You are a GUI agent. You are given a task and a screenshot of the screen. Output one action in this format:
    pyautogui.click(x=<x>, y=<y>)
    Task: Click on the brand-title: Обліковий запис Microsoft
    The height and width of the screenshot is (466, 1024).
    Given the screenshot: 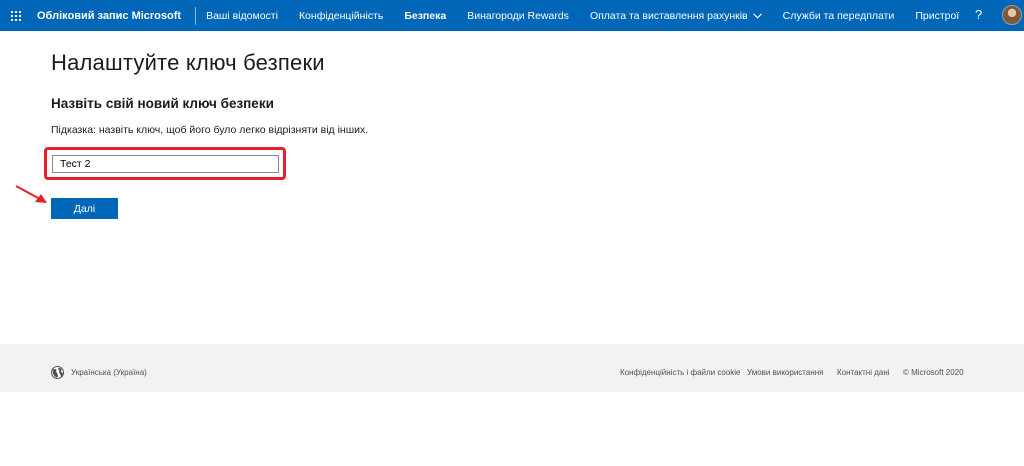 What is the action you would take?
    pyautogui.click(x=109, y=16)
    